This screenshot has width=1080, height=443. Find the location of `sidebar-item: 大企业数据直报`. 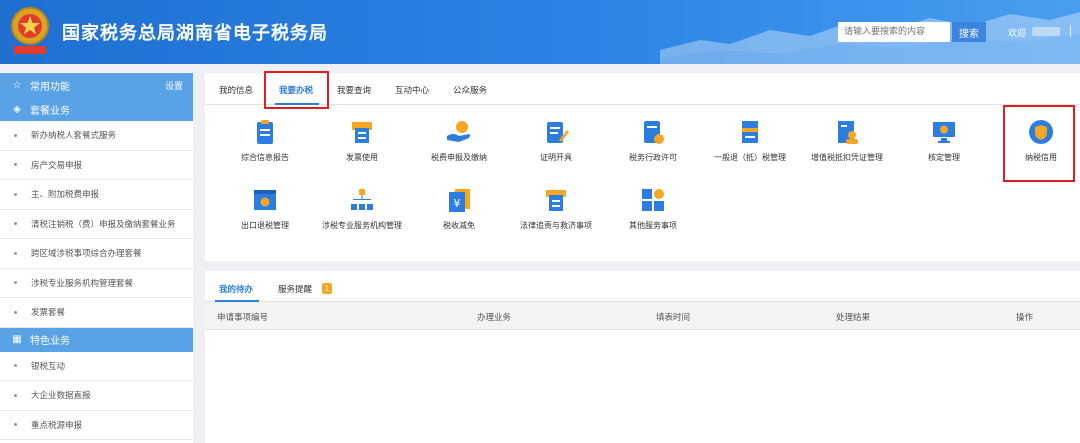

sidebar-item: 大企业数据直报 is located at coordinates (96, 396).